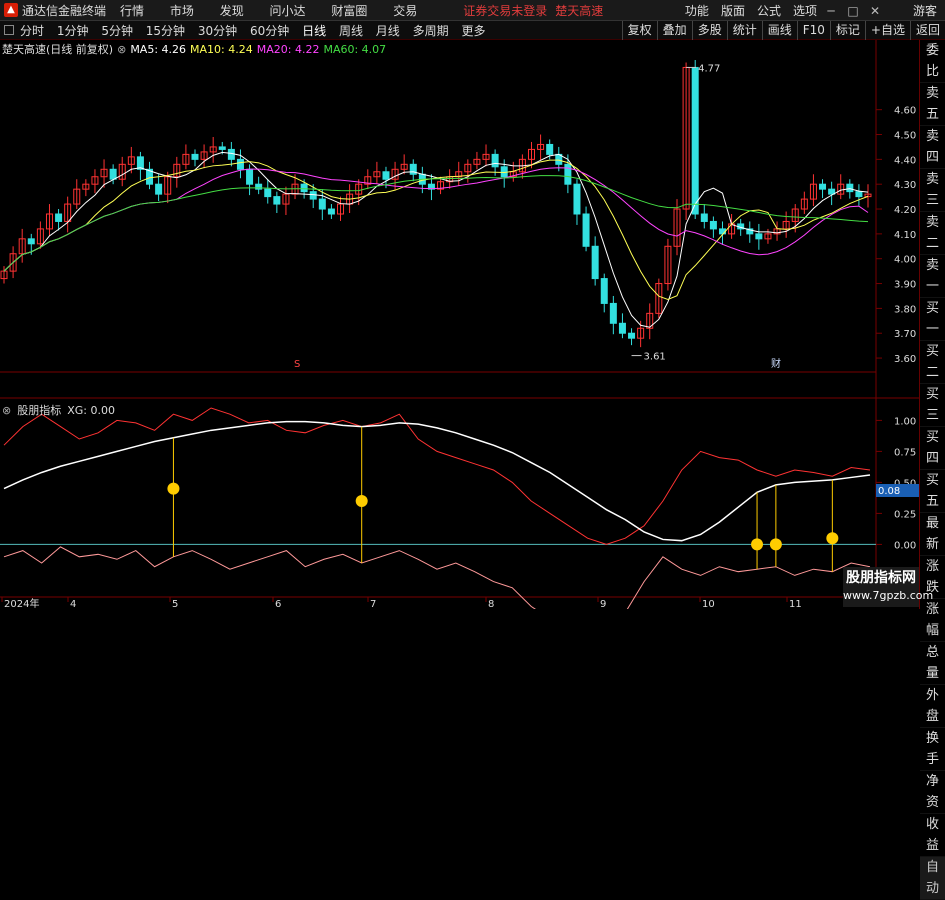 This screenshot has height=900, width=945. Describe the element at coordinates (932, 448) in the screenshot. I see `sidebar-buy4: 买四` at that location.